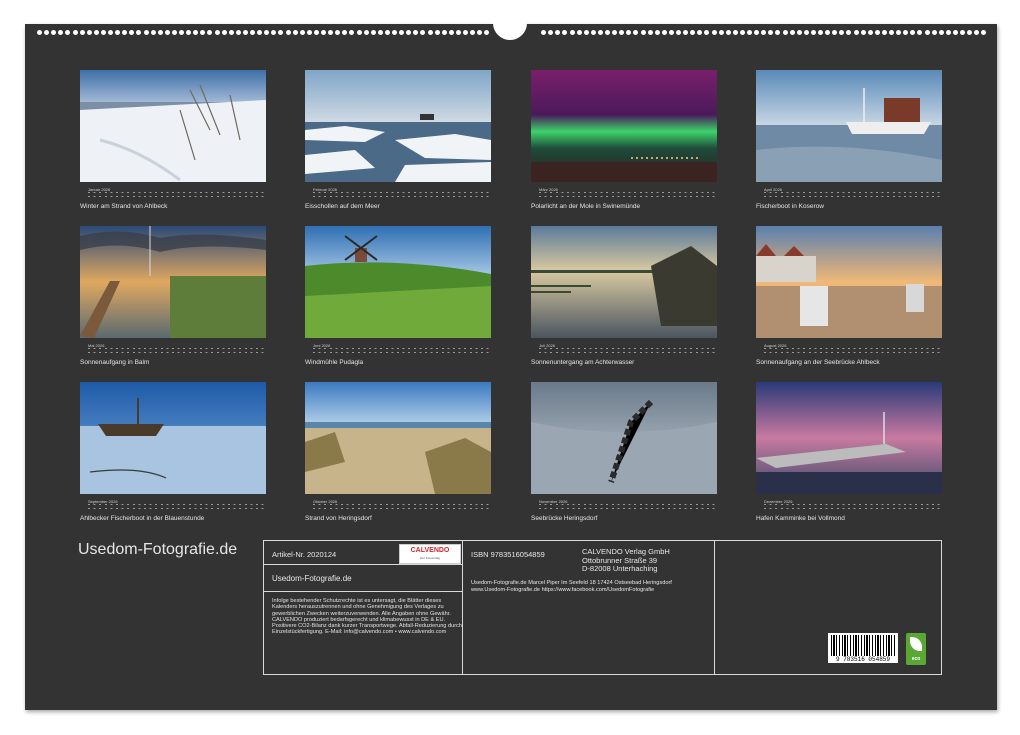 The height and width of the screenshot is (735, 1020). What do you see at coordinates (624, 126) in the screenshot?
I see `photo-aurora` at bounding box center [624, 126].